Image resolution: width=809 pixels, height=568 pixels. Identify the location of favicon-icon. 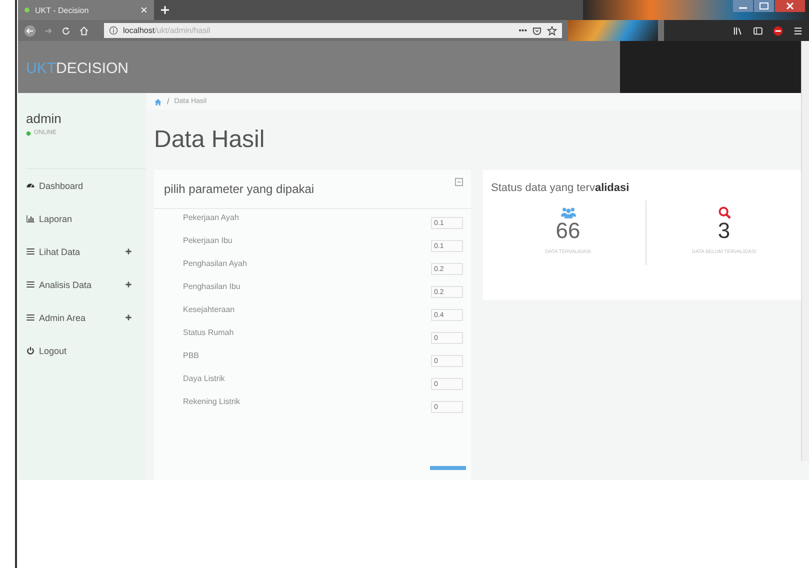
(27, 10).